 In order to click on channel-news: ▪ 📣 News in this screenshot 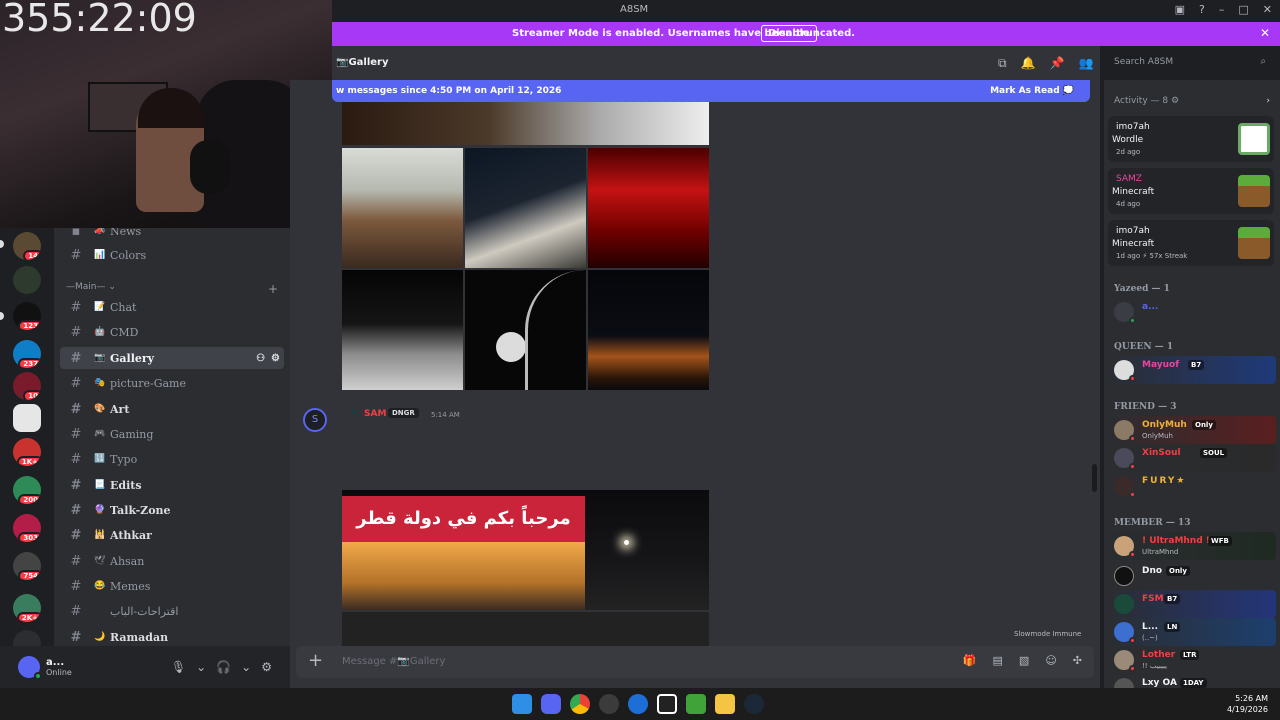, I will do `click(172, 235)`.